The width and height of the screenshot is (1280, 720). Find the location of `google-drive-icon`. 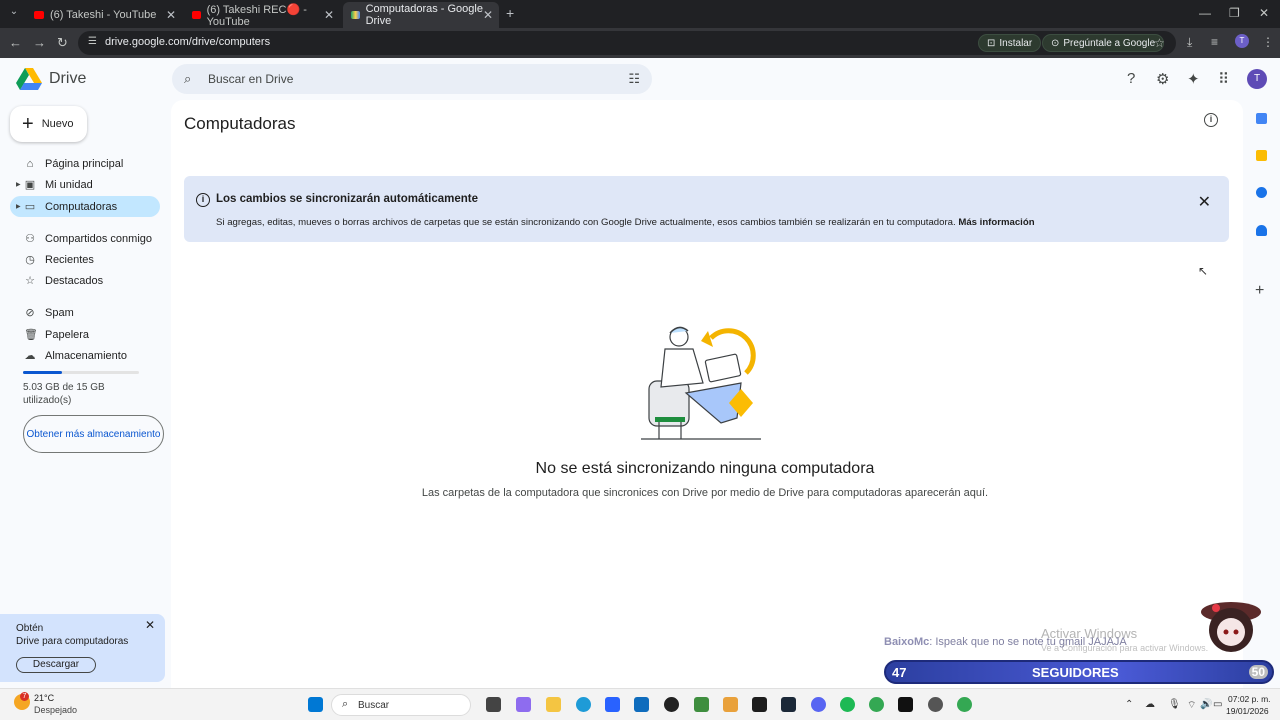

google-drive-icon is located at coordinates (355, 15).